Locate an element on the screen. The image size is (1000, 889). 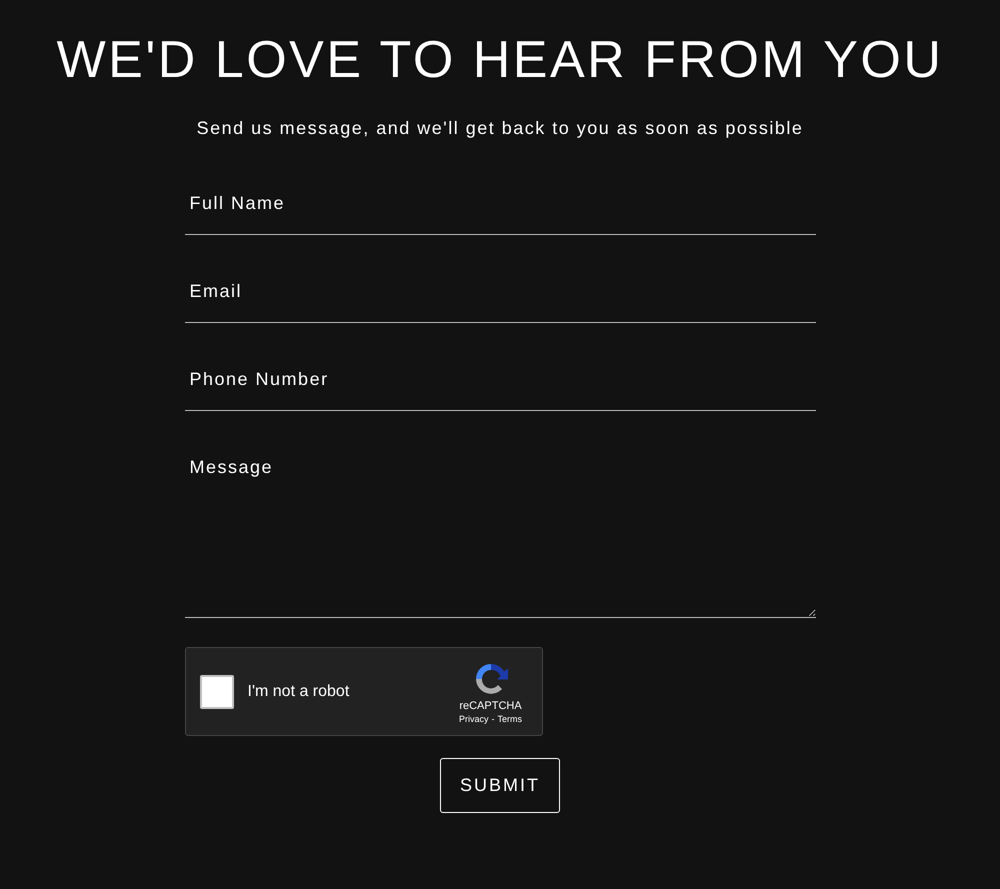
message-field: Message is located at coordinates (500, 526).